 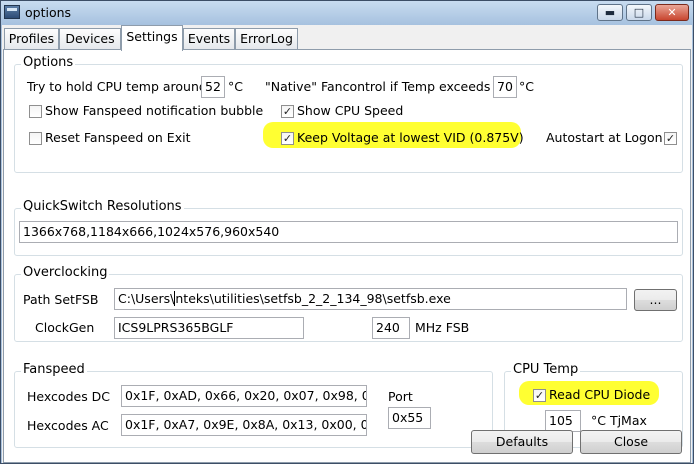 What do you see at coordinates (670, 138) in the screenshot?
I see `autostart-checkbox: ✓` at bounding box center [670, 138].